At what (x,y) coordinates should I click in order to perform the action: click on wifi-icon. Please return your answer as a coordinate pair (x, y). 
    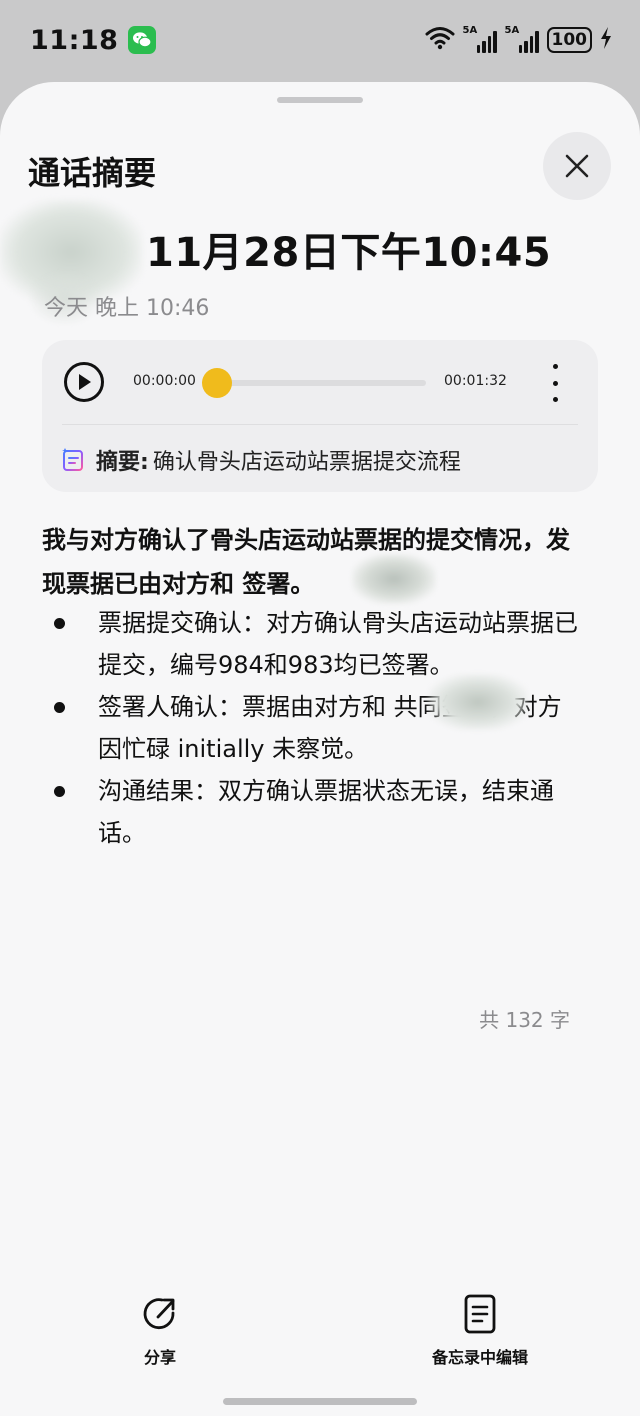
    Looking at the image, I should click on (440, 40).